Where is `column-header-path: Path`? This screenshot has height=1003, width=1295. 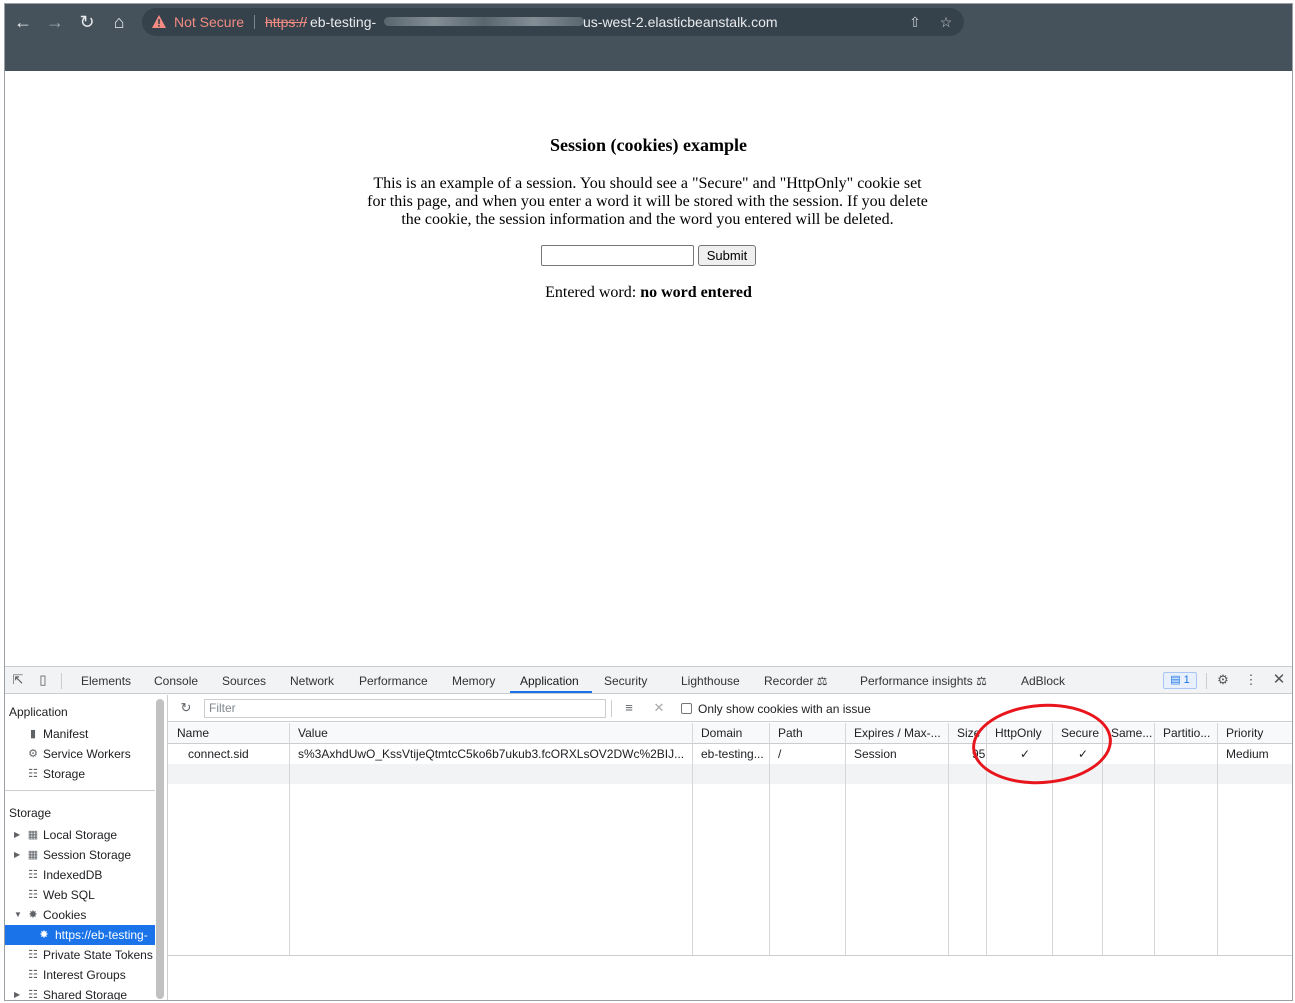
column-header-path: Path is located at coordinates (812, 733).